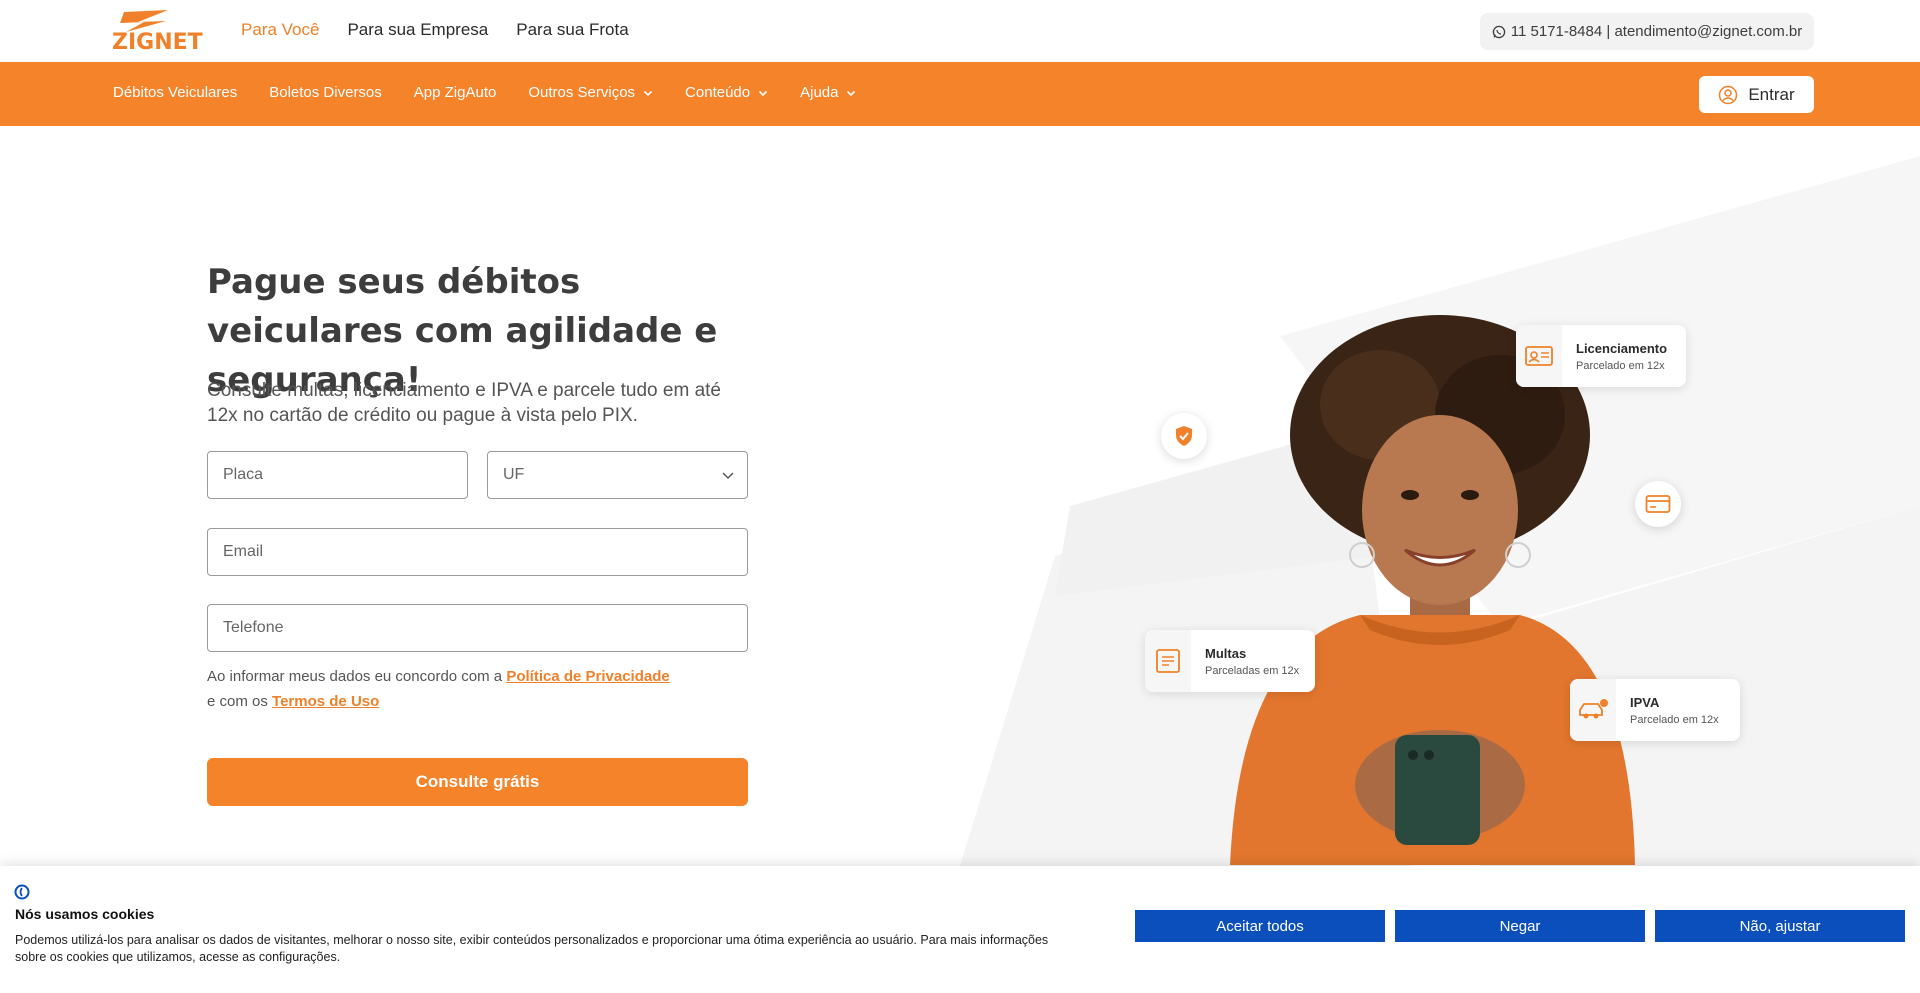  What do you see at coordinates (1656, 31) in the screenshot?
I see `contact-text: 11 5171-8484 | atendimento@zignet.com.br` at bounding box center [1656, 31].